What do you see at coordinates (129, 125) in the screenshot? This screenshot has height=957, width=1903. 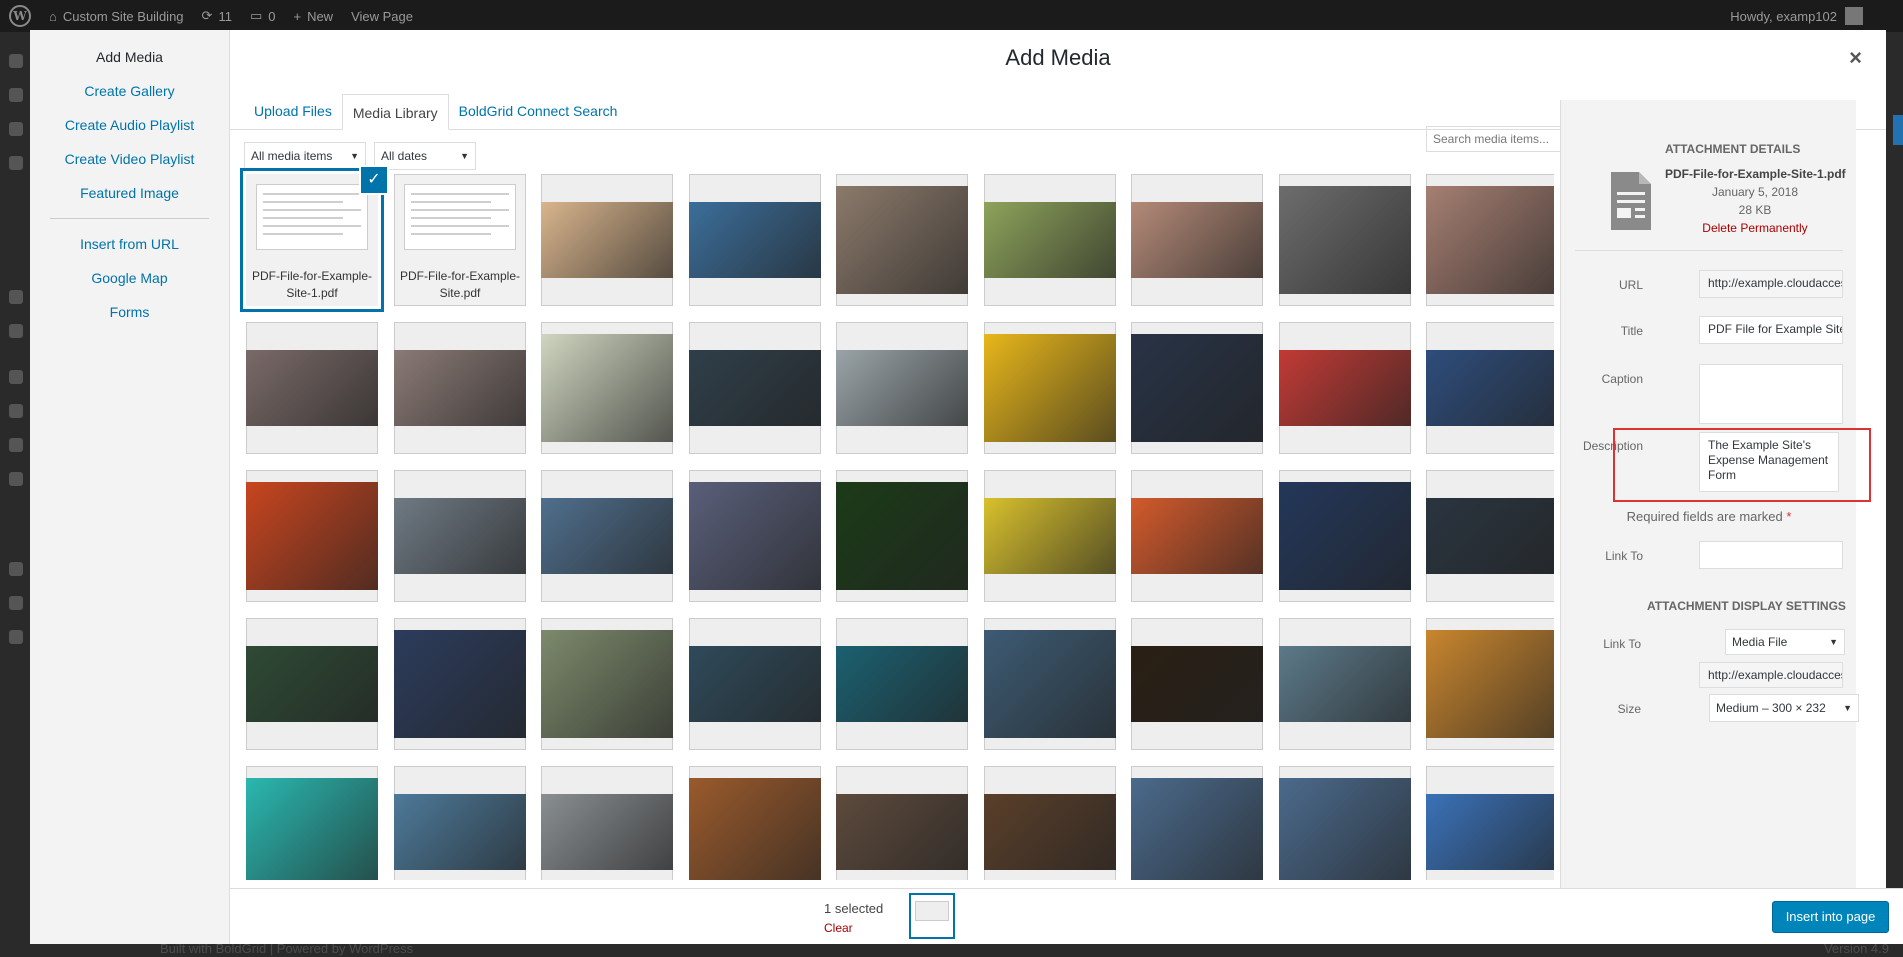 I see `menu-create-audio-playlist: Create Audio Playlist` at bounding box center [129, 125].